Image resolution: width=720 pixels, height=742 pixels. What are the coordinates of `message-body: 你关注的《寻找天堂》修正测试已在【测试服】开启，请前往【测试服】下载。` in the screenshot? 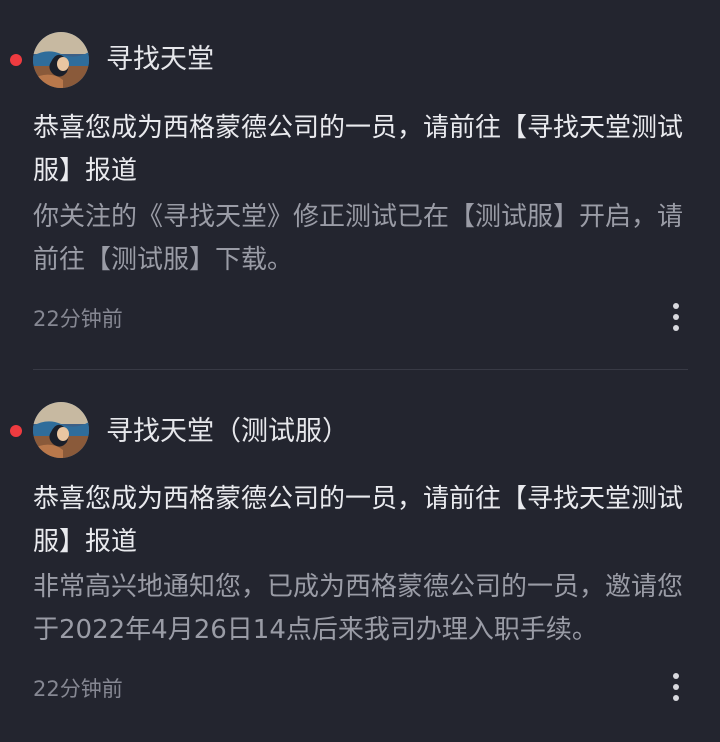 It's located at (358, 238).